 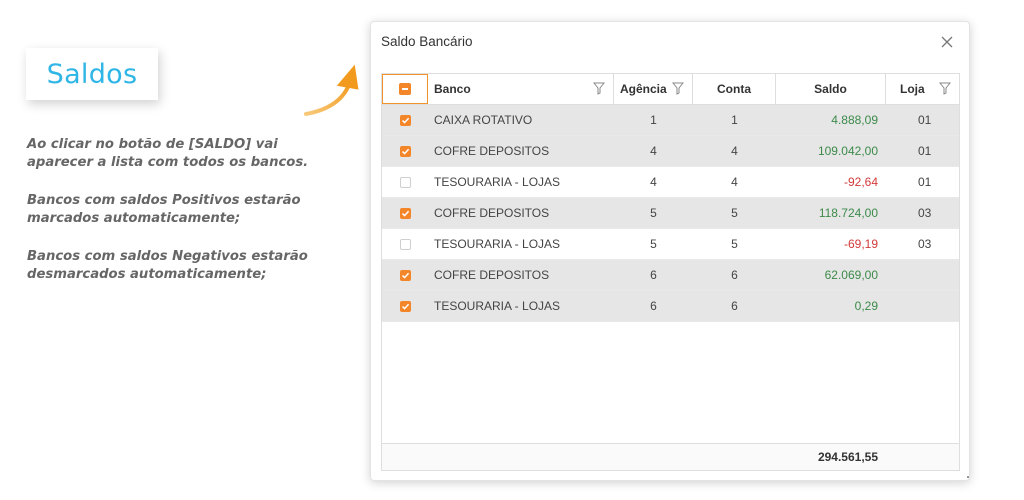 I want to click on table-row: TESOURARIA - LOJAS 4 4 -92,64 01, so click(x=670, y=182).